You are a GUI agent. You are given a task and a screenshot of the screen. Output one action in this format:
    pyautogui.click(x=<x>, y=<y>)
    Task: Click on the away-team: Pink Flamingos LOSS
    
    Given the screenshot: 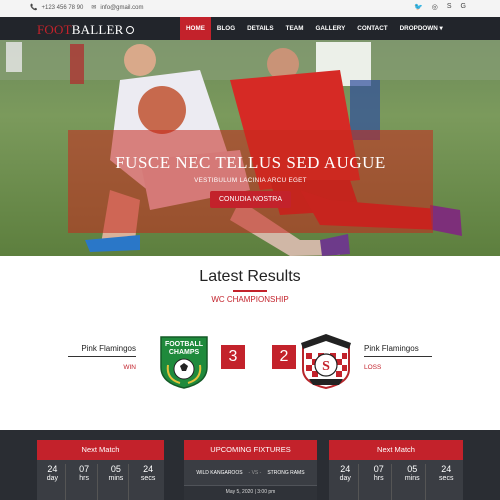 What is the action you would take?
    pyautogui.click(x=398, y=357)
    